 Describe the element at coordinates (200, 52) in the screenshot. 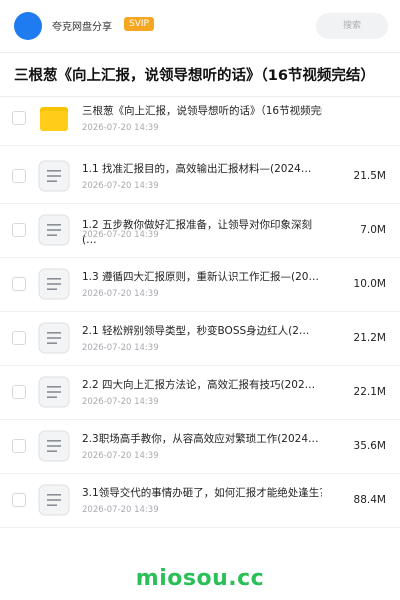

I see `header-divider` at that location.